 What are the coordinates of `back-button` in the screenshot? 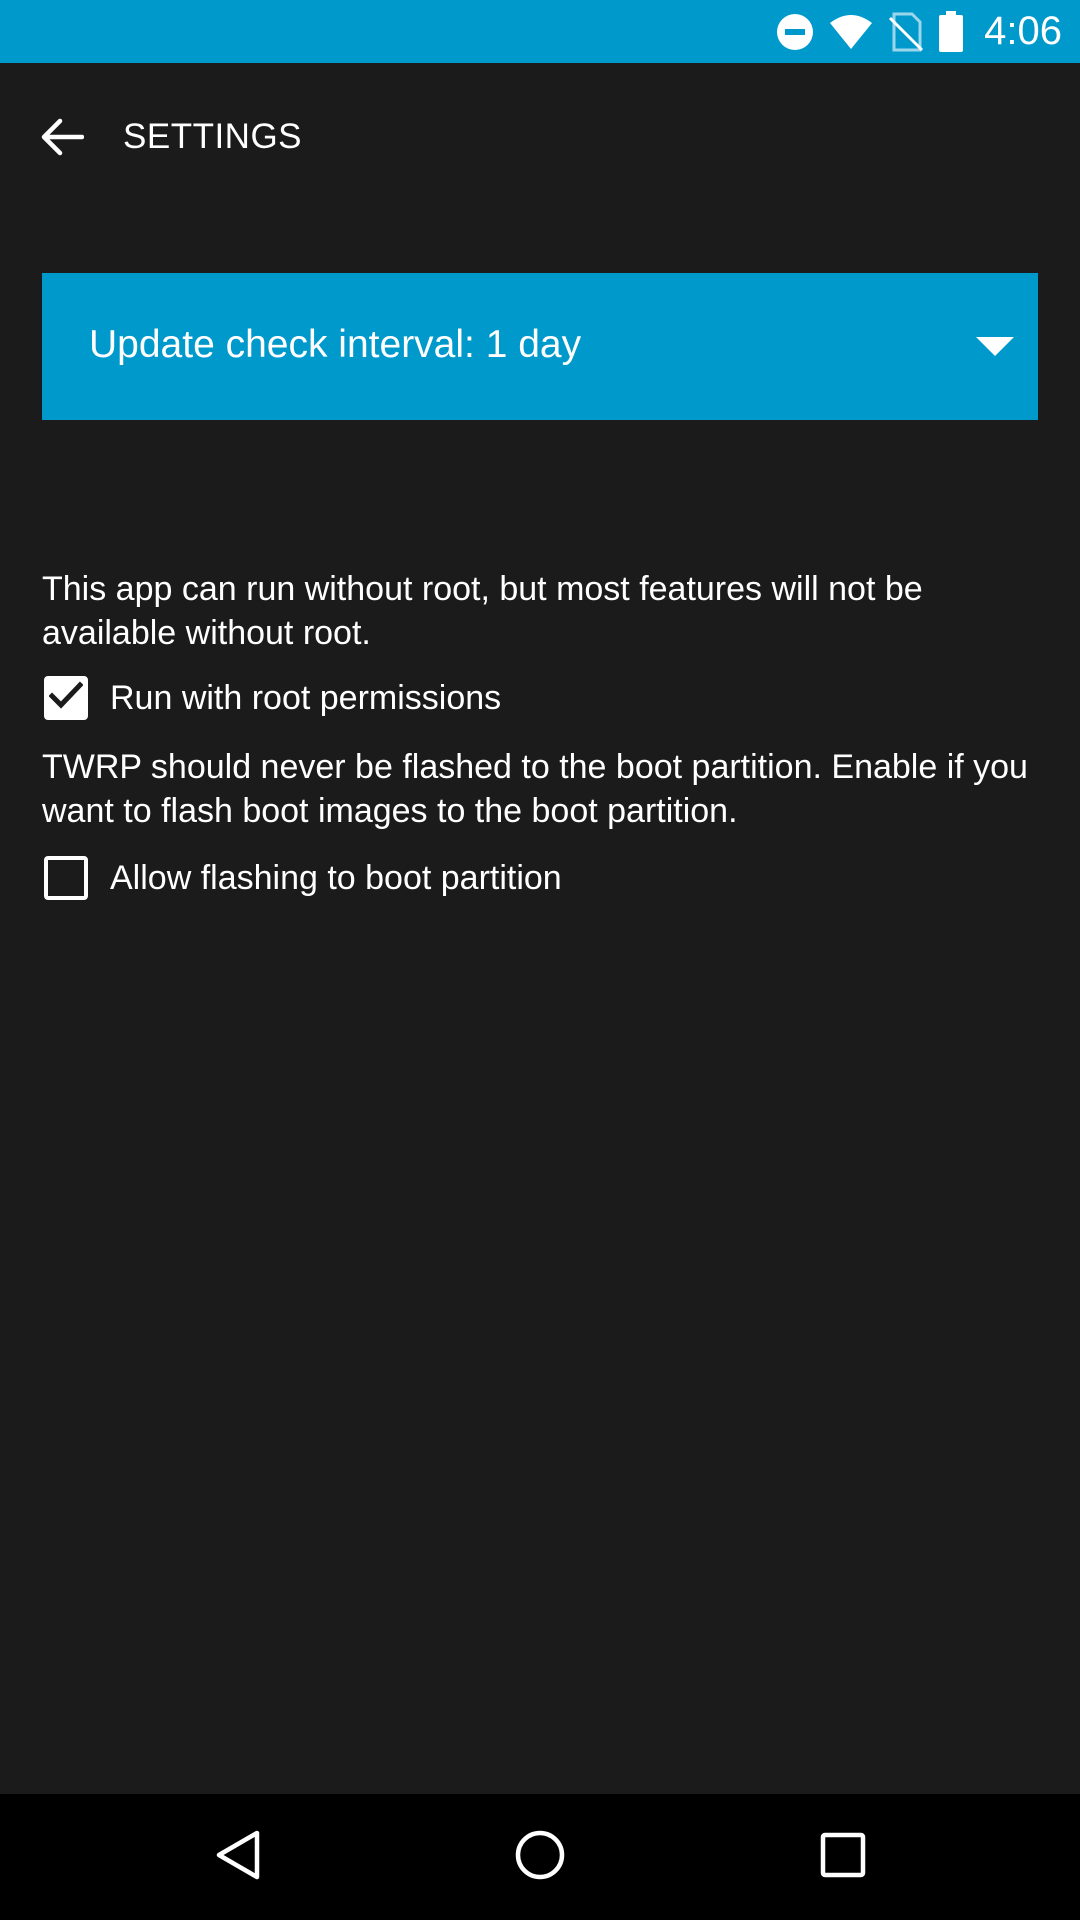 It's located at (62, 139).